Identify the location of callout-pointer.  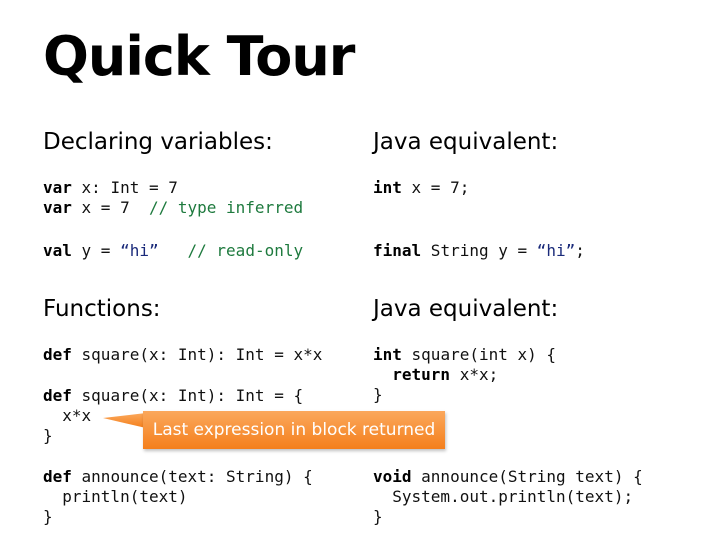
(124, 420).